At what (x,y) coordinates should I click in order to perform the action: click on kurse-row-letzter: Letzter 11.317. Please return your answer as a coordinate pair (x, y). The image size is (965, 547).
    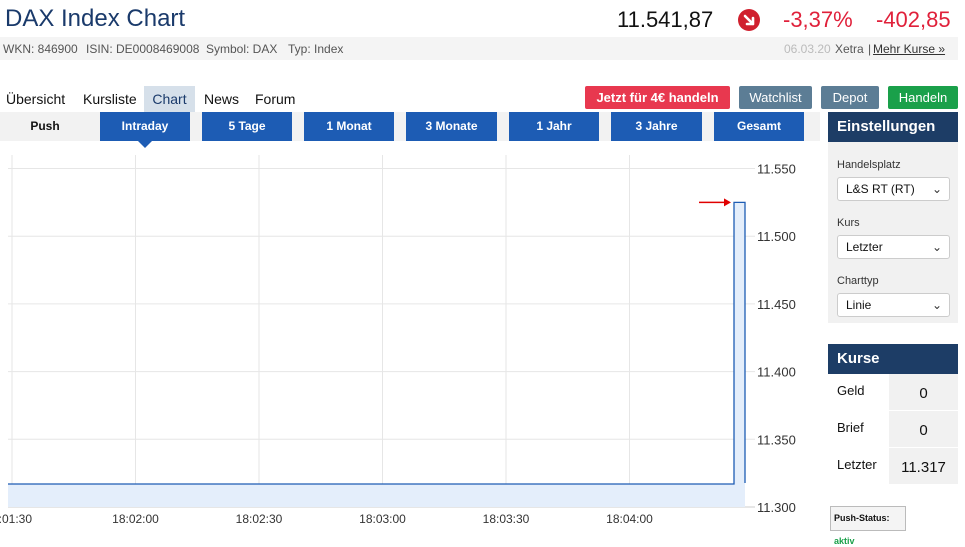
    Looking at the image, I should click on (893, 466).